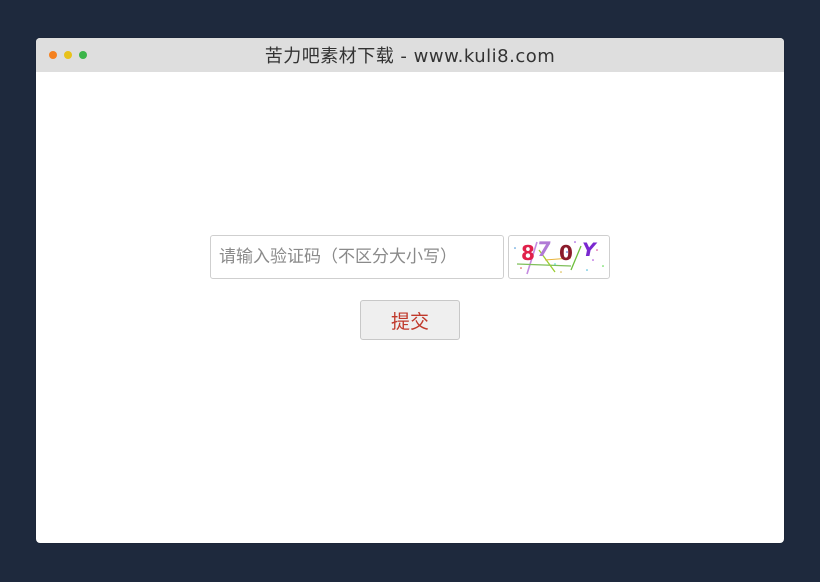 The width and height of the screenshot is (820, 582). I want to click on window-title: 苦力吧素材下载 - www.kuli8.com, so click(410, 56).